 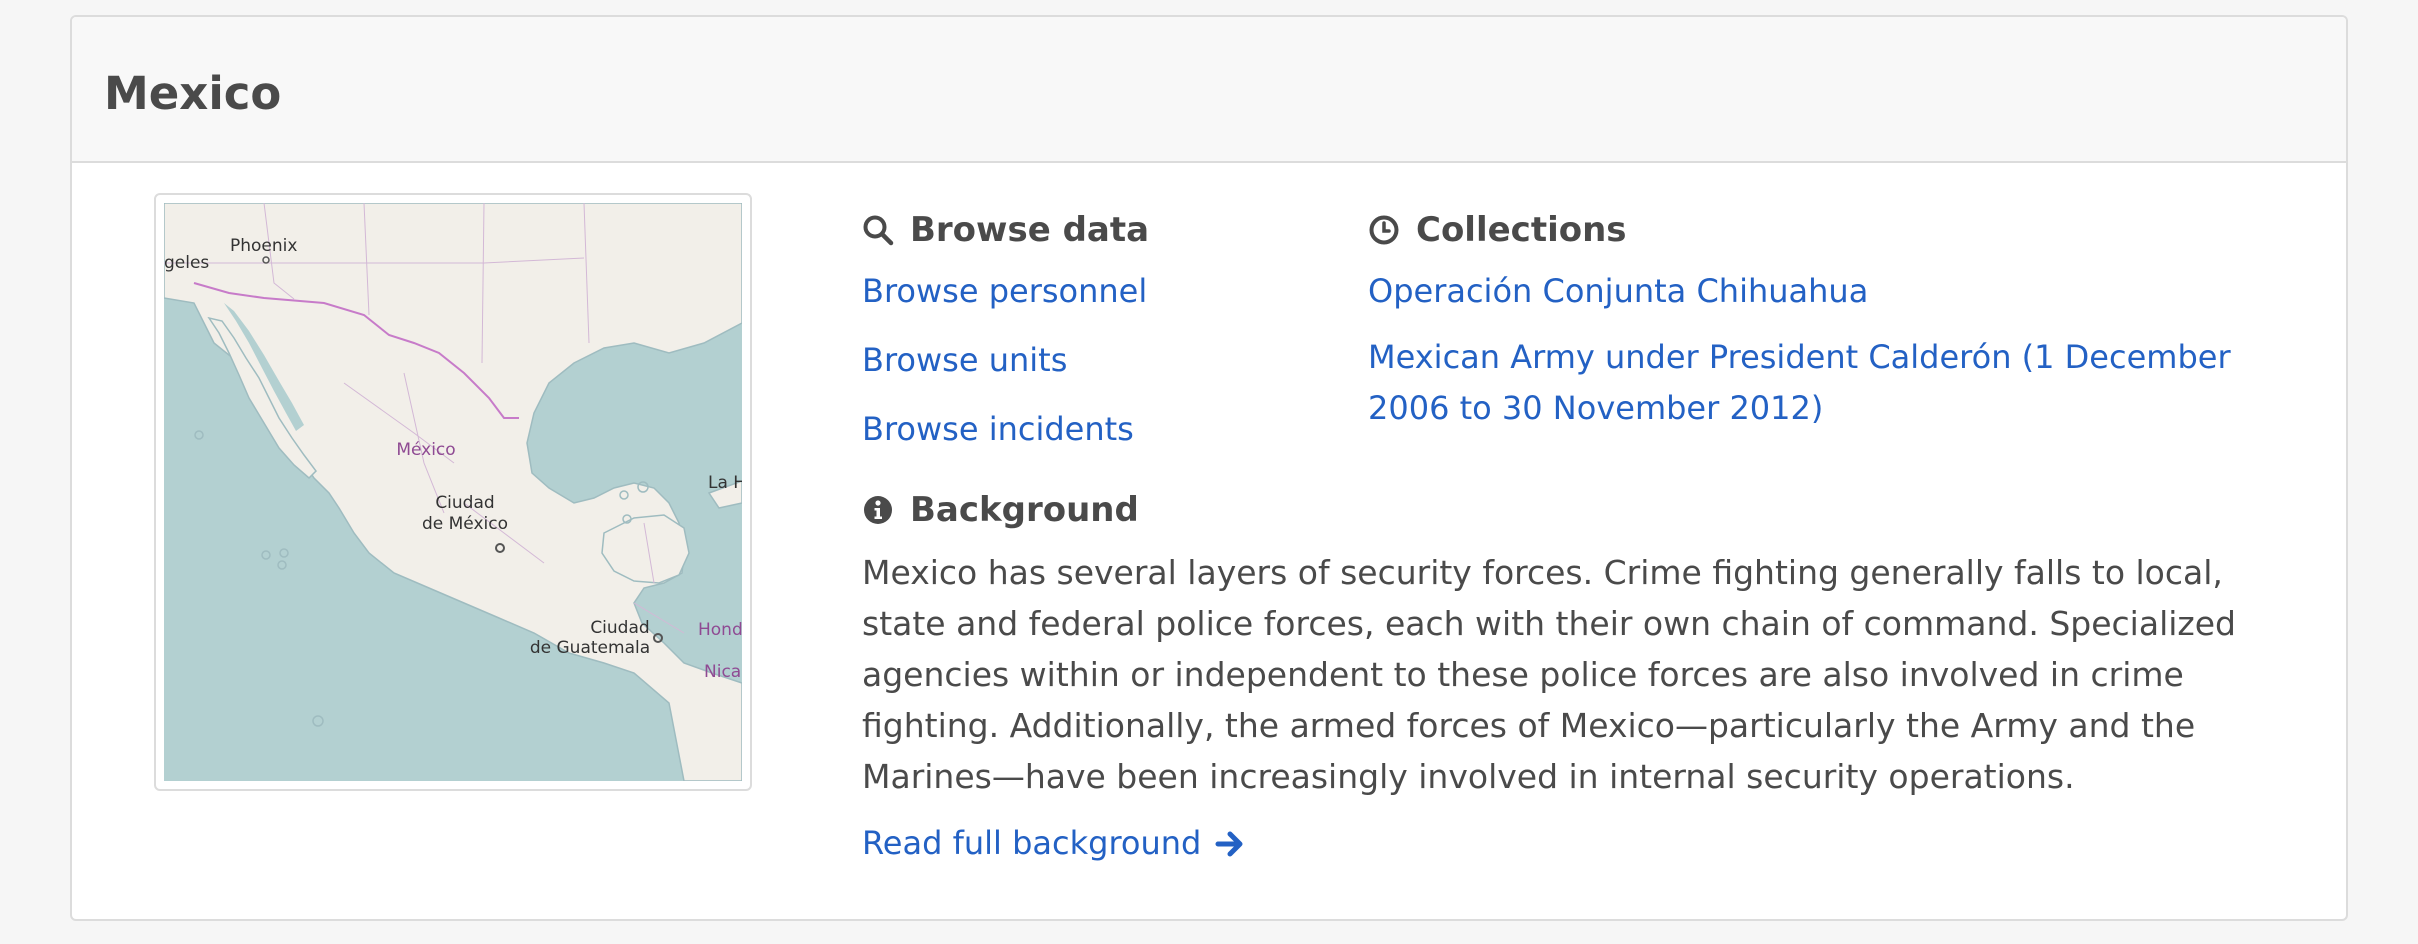 What do you see at coordinates (1229, 844) in the screenshot?
I see `arrow-right-icon` at bounding box center [1229, 844].